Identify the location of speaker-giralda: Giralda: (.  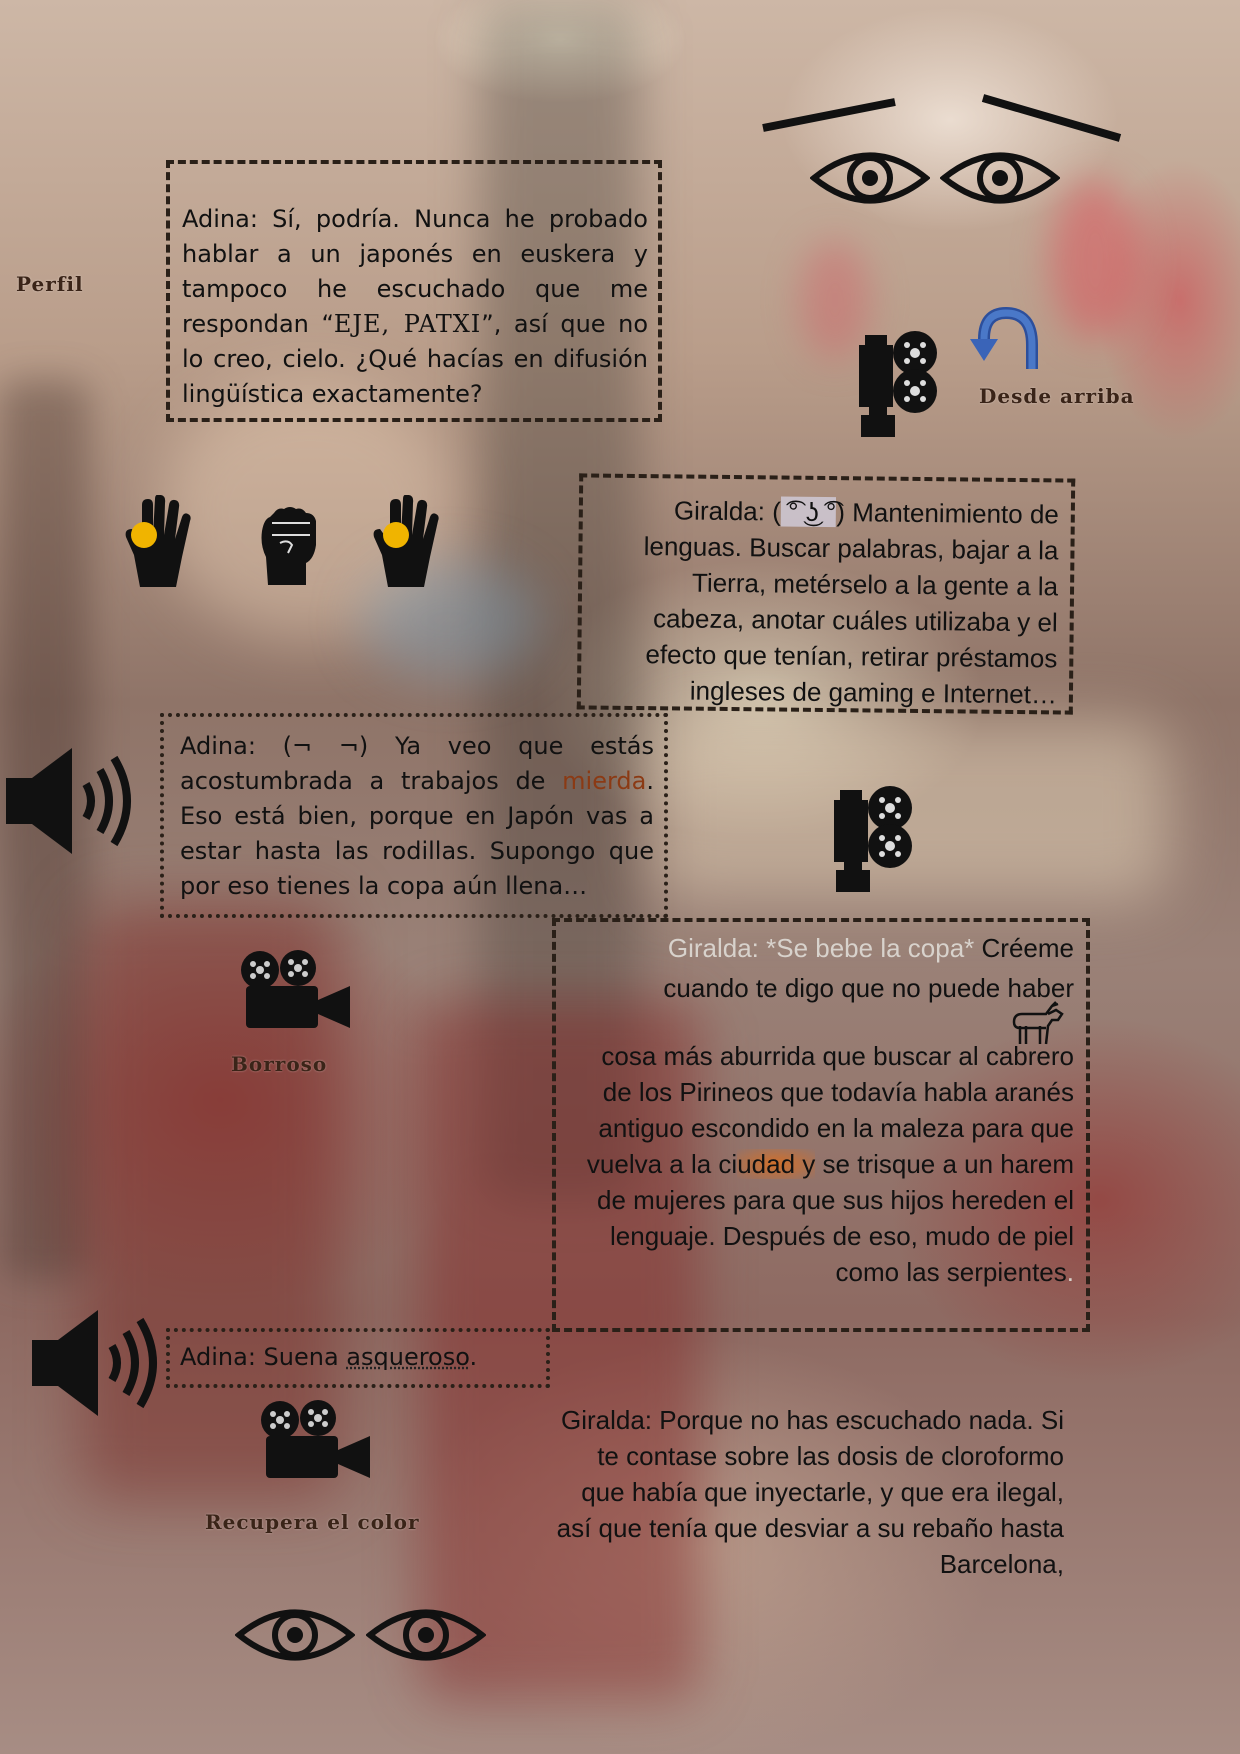
(727, 511).